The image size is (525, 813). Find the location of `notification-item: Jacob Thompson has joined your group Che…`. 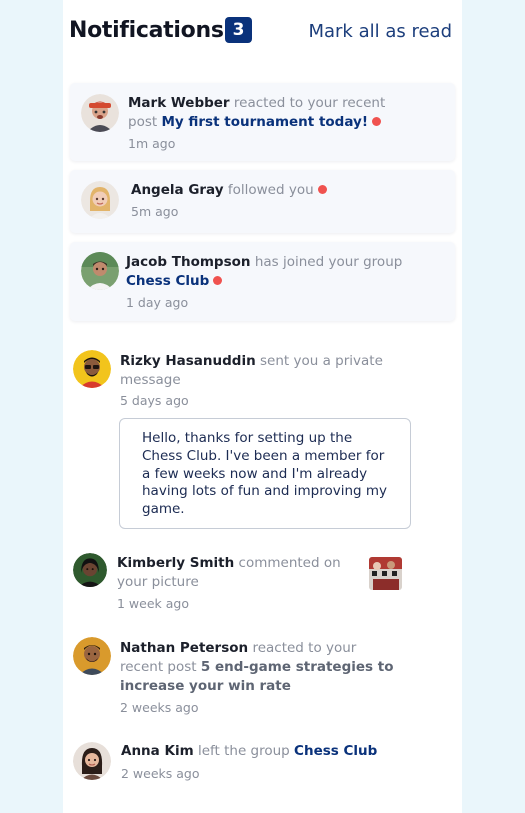

notification-item: Jacob Thompson has joined your group Che… is located at coordinates (262, 281).